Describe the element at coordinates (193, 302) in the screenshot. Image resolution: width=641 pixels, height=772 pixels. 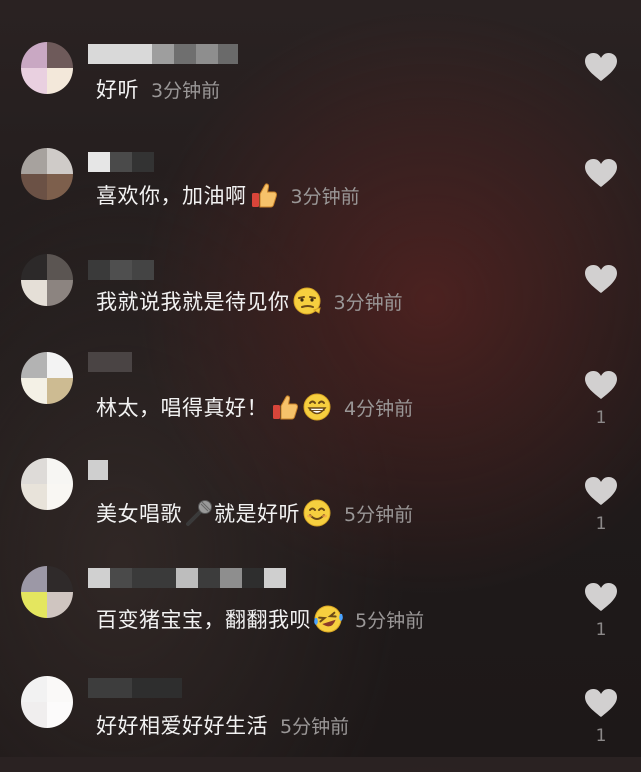
I see `comment-text: 我就说我就是待见你` at that location.